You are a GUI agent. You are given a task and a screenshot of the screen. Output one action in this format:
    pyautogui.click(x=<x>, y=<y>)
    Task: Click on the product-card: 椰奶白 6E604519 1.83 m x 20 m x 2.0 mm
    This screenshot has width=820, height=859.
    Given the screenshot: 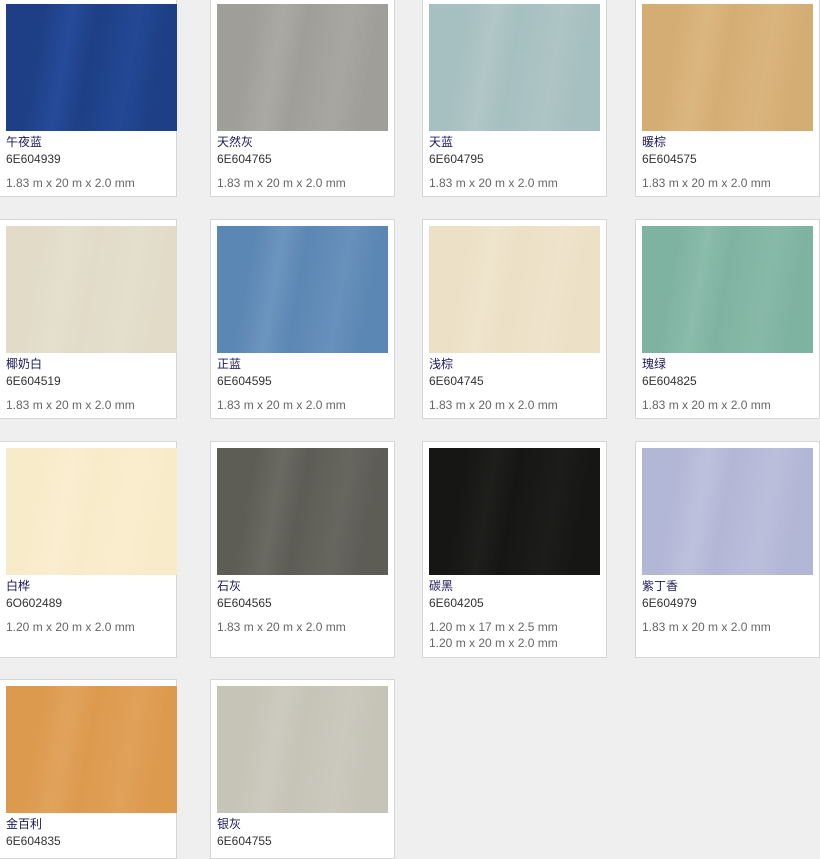 What is the action you would take?
    pyautogui.click(x=88, y=319)
    